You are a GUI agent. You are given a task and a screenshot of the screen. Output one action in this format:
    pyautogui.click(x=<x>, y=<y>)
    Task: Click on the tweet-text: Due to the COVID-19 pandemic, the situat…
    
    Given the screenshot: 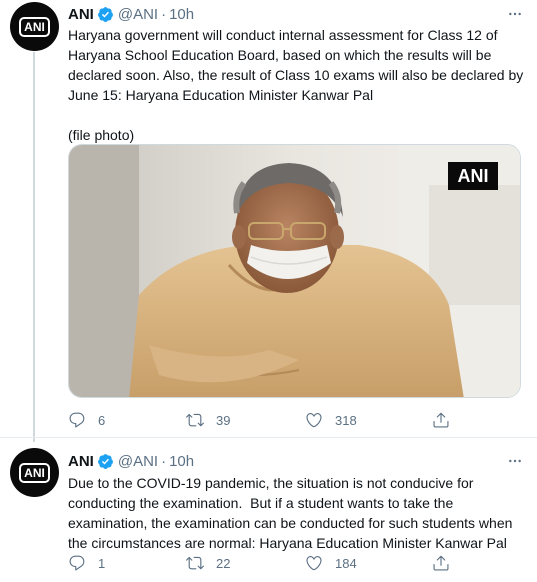 What is the action you would take?
    pyautogui.click(x=292, y=513)
    